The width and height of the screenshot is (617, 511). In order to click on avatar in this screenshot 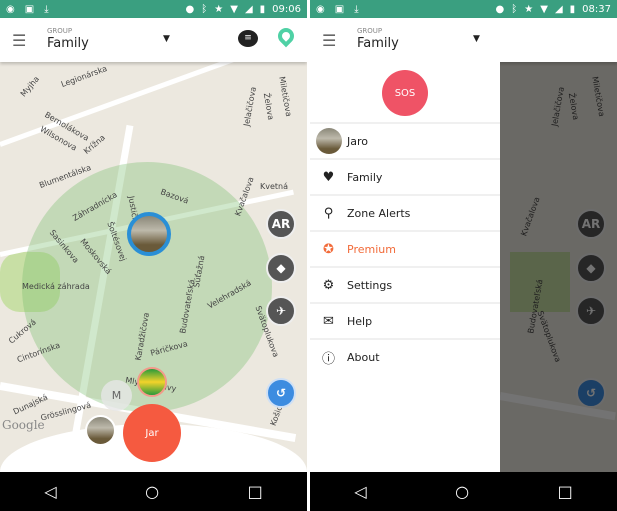, I will do `click(328, 141)`.